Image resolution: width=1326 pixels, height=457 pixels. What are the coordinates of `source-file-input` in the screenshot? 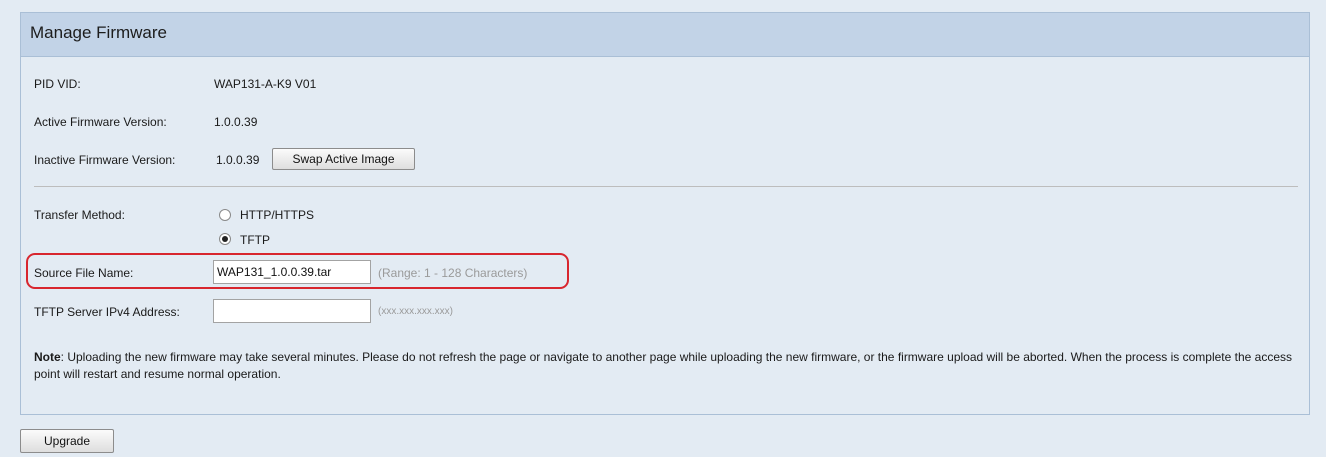 It's located at (292, 272).